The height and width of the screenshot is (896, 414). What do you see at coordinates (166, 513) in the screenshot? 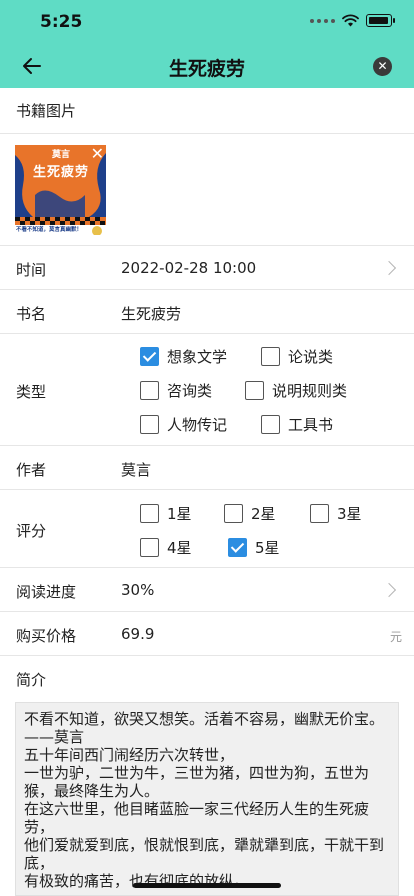
I see `rating-option-1: 1星` at bounding box center [166, 513].